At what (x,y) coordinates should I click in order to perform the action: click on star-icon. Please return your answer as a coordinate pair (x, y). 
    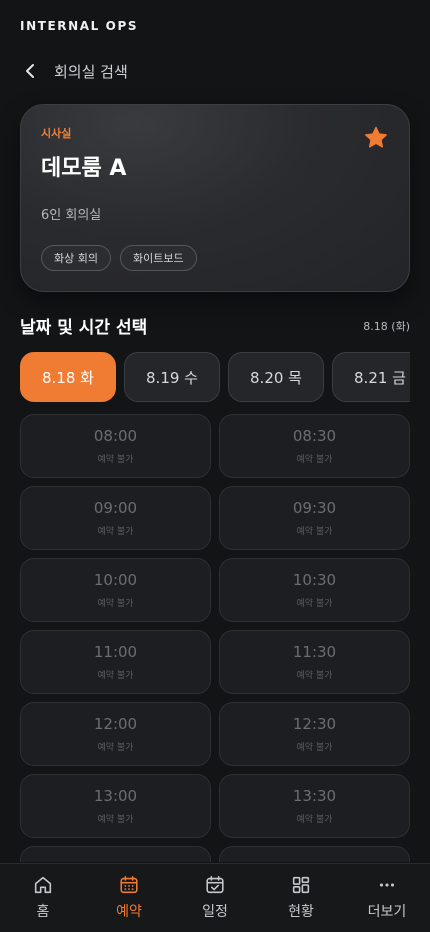
    Looking at the image, I should click on (376, 137).